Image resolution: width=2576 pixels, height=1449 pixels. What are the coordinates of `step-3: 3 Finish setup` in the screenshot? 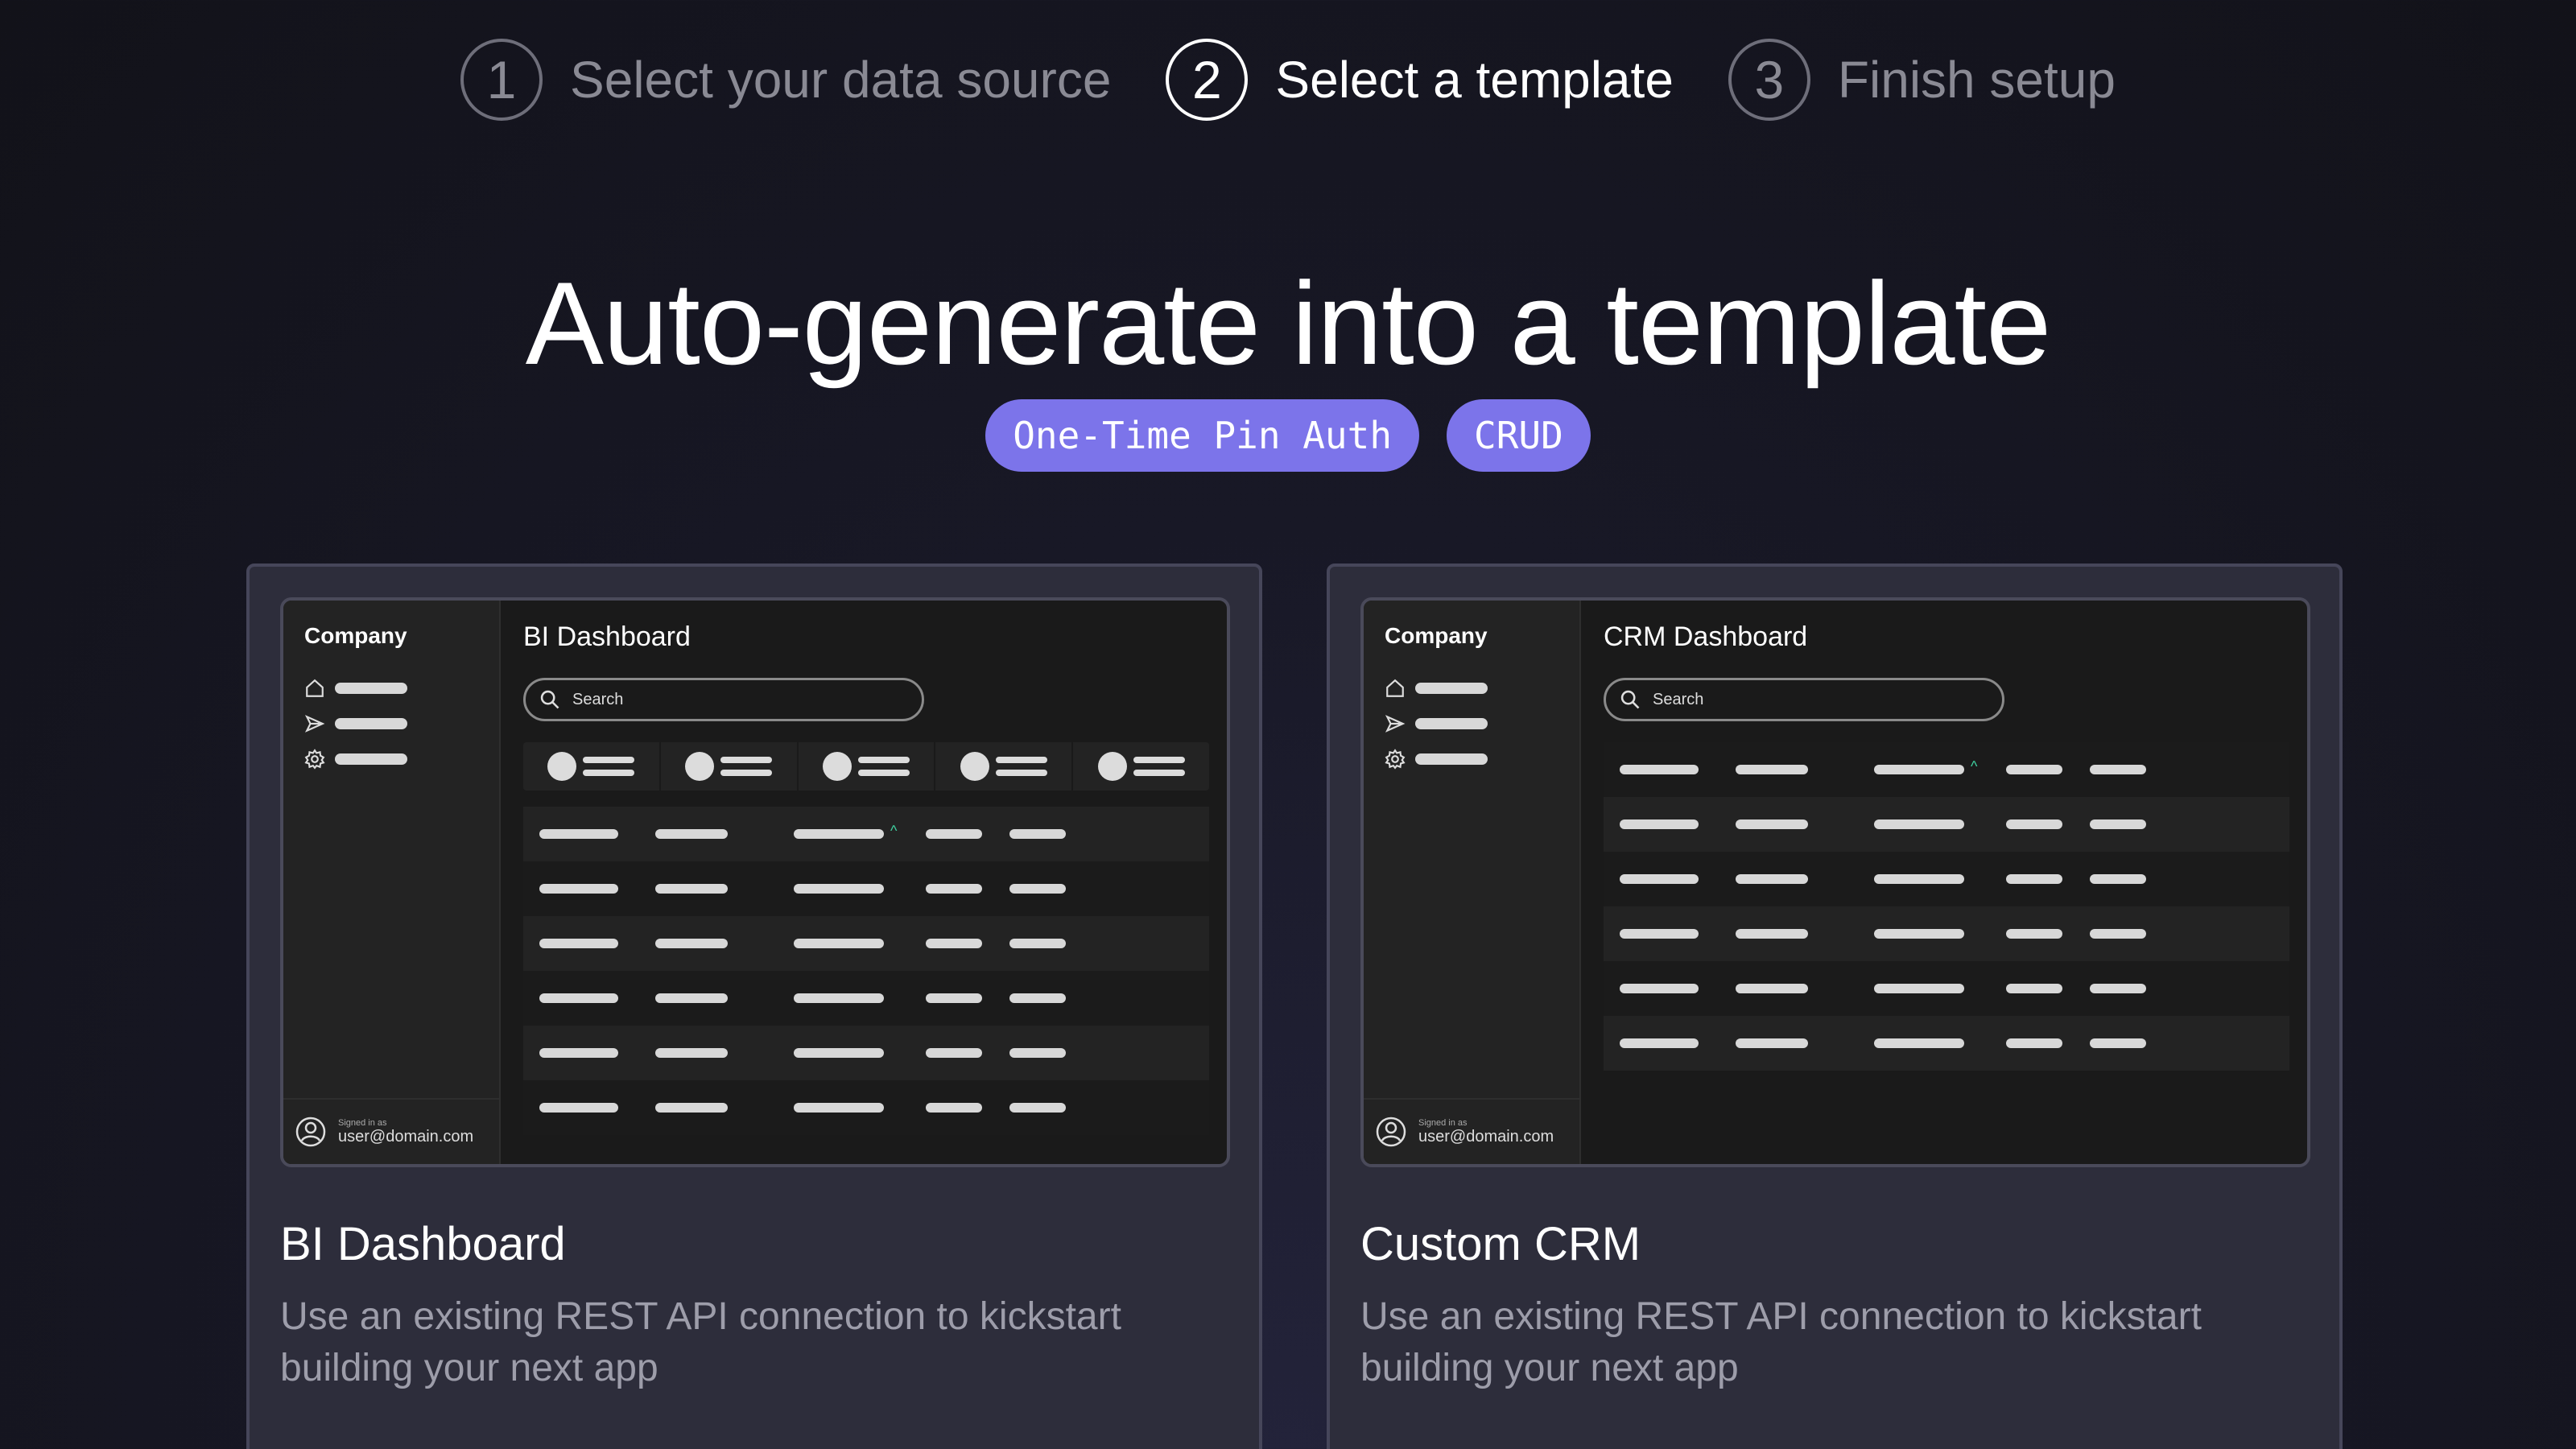 It's located at (1922, 80).